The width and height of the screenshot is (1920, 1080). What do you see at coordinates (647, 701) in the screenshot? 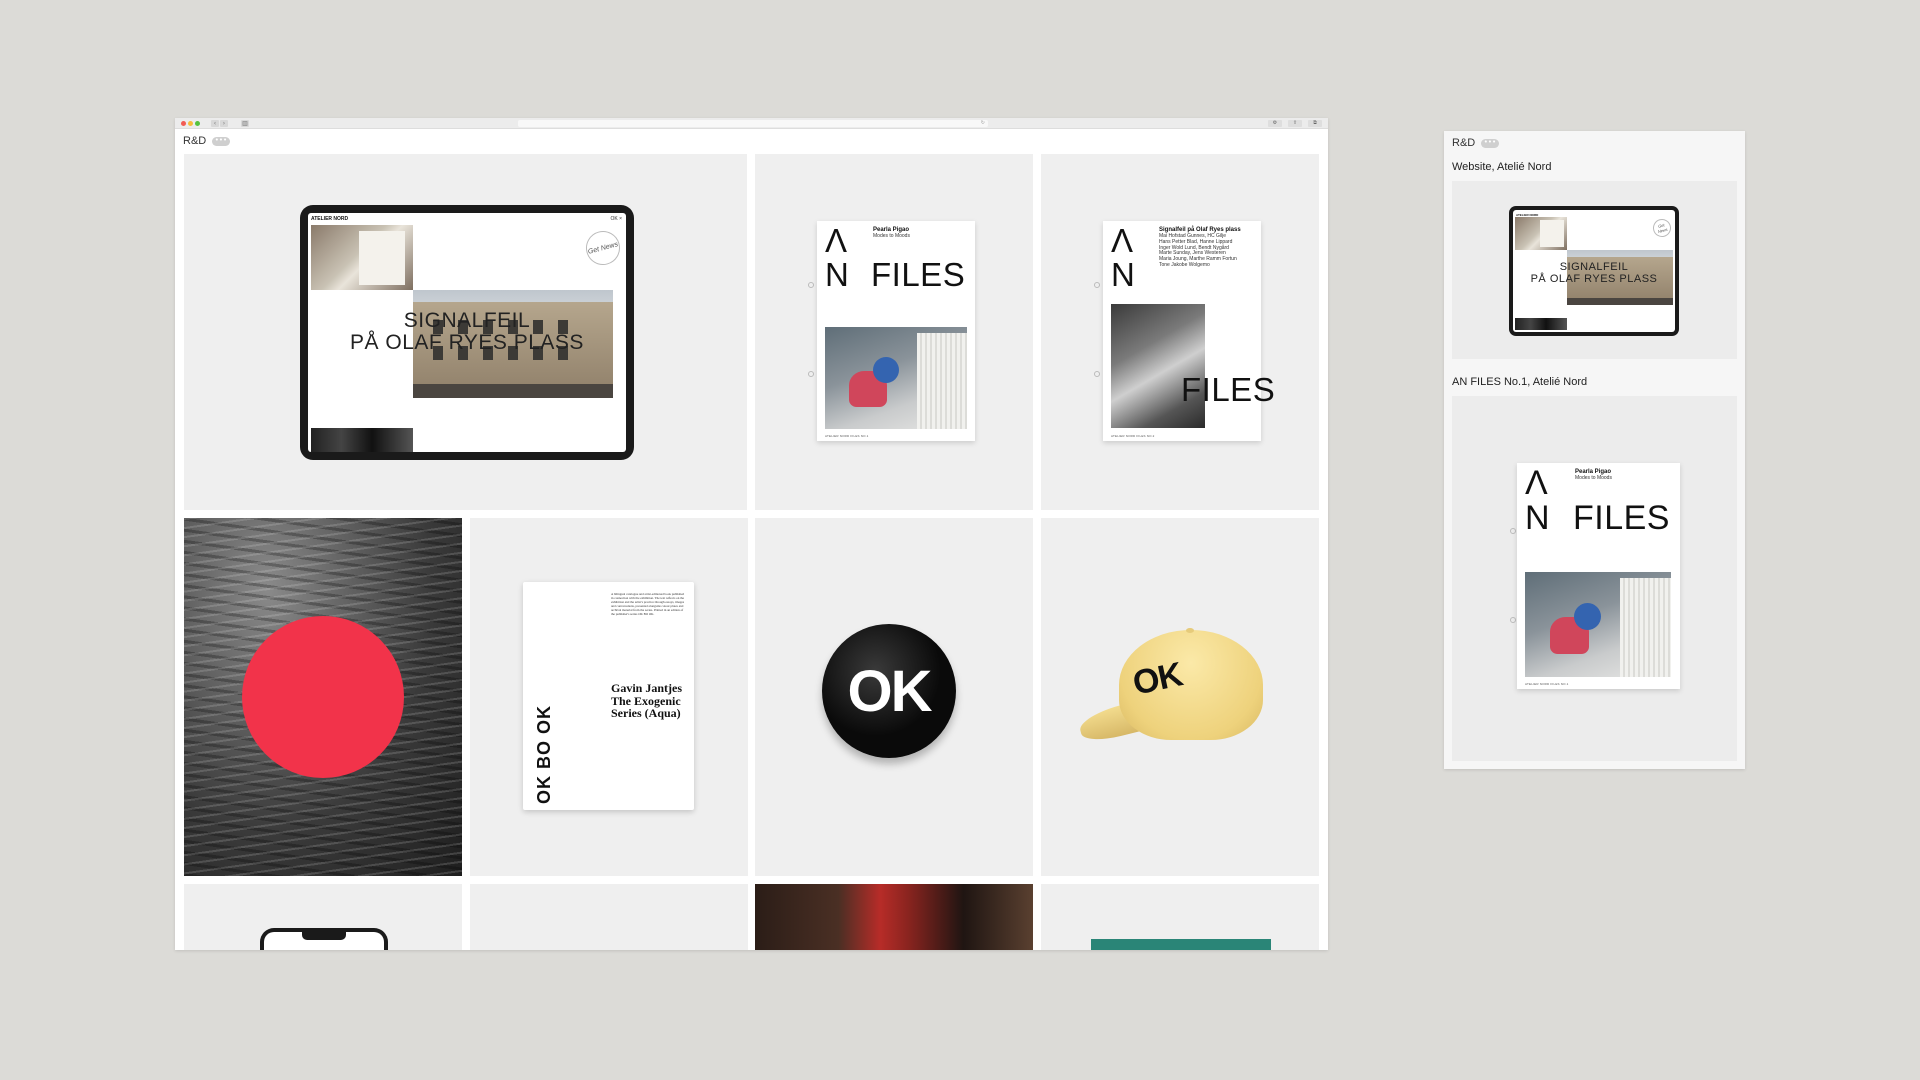
I see `book-title: Gavin Jantjes The Exogenic Series (Aqua)` at bounding box center [647, 701].